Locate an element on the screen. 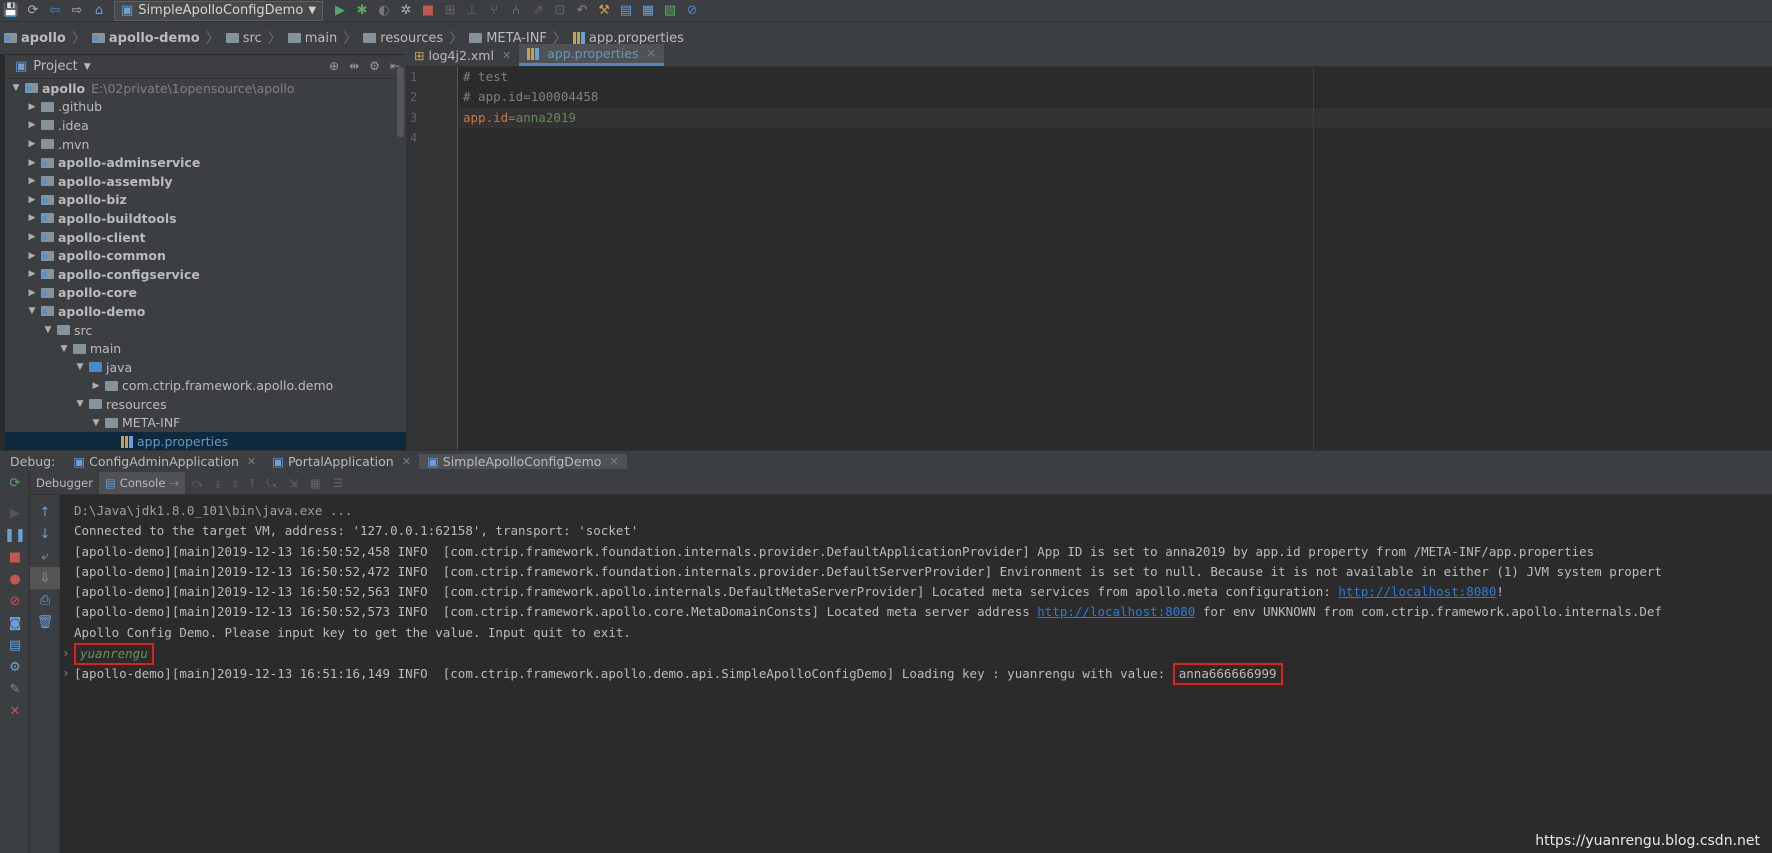 The width and height of the screenshot is (1772, 853). evaluate-icon: ▦ is located at coordinates (315, 483).